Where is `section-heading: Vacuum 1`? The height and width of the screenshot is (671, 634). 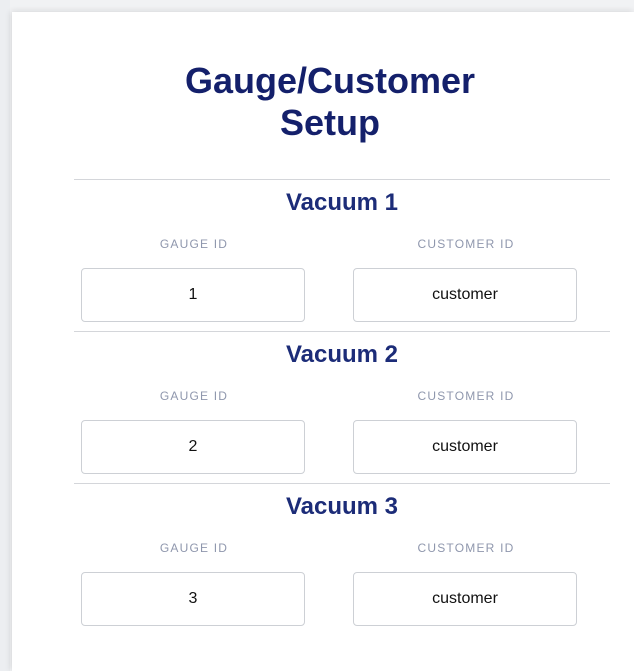
section-heading: Vacuum 1 is located at coordinates (342, 202).